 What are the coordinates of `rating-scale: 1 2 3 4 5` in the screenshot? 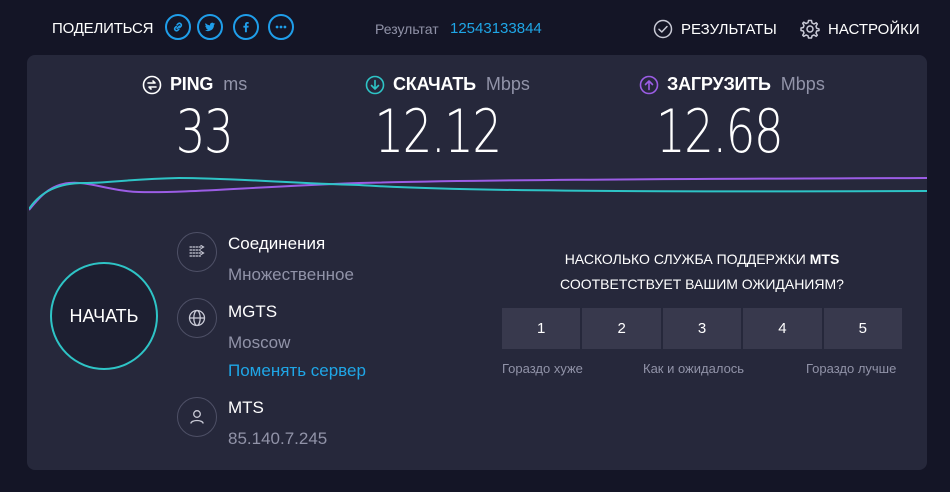 It's located at (702, 328).